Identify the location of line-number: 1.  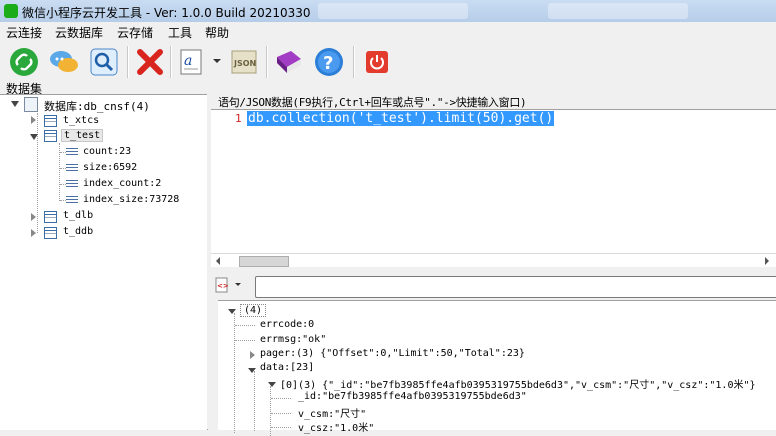
(238, 118).